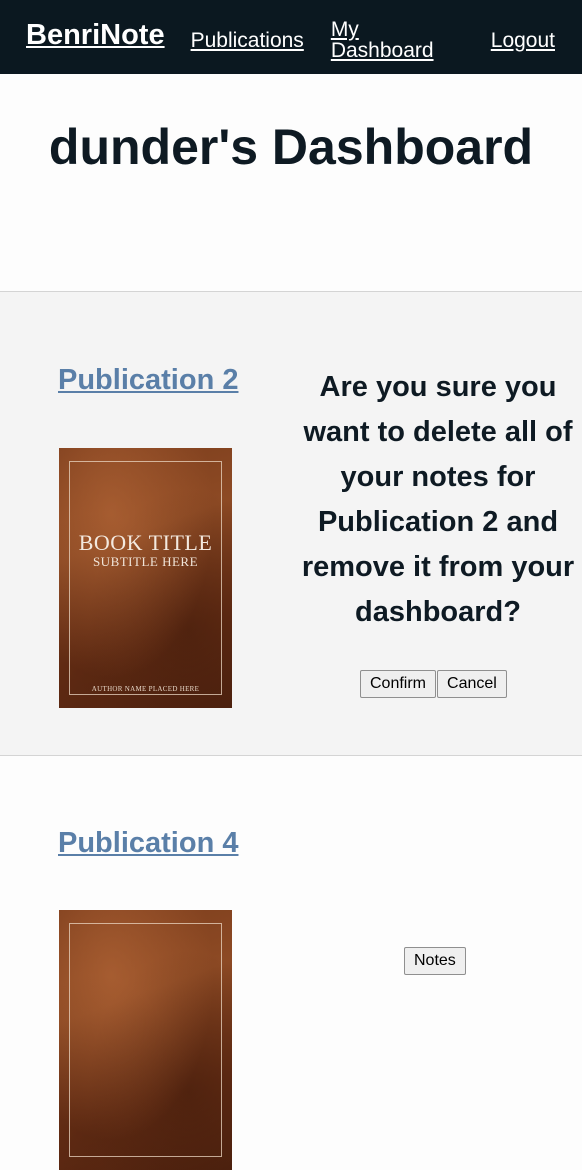 This screenshot has width=582, height=1170. I want to click on brand-link: BenriNote, so click(95, 35).